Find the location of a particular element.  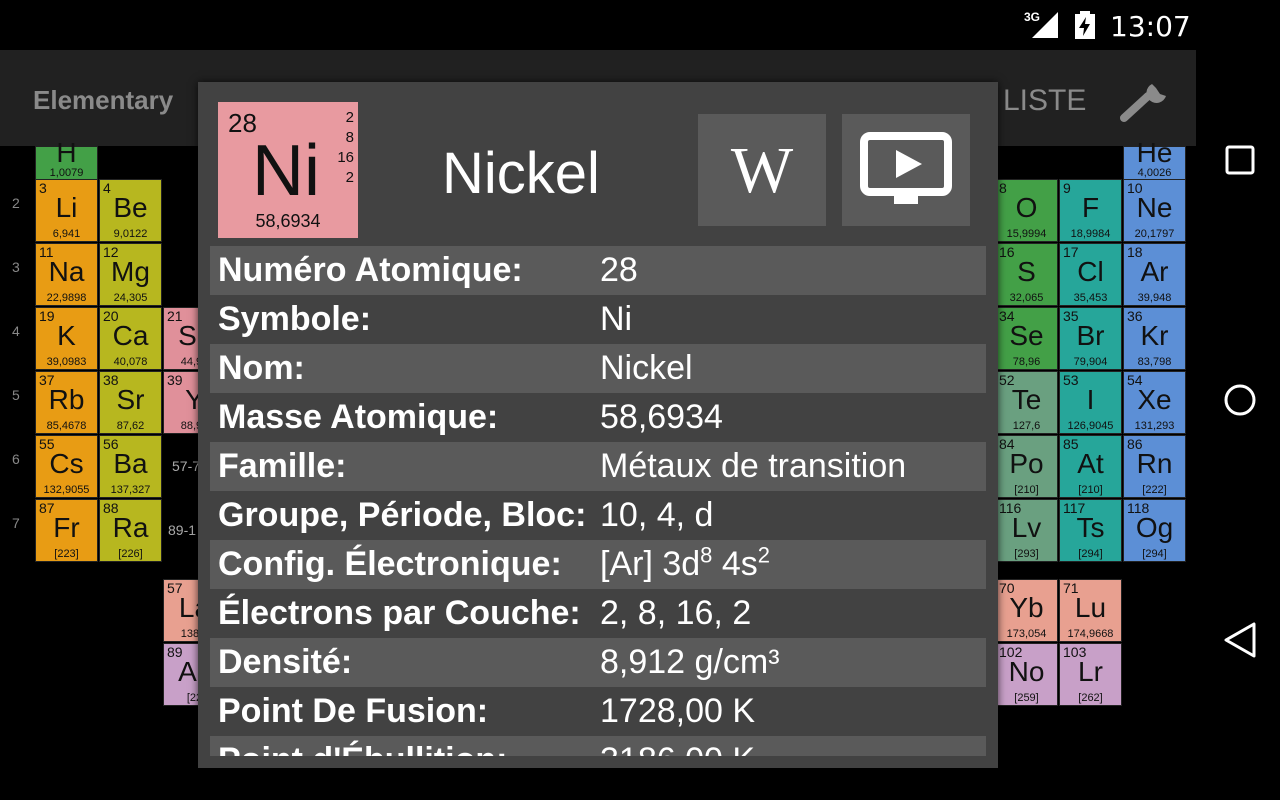

cell-symbol: Ar is located at coordinates (1154, 271).